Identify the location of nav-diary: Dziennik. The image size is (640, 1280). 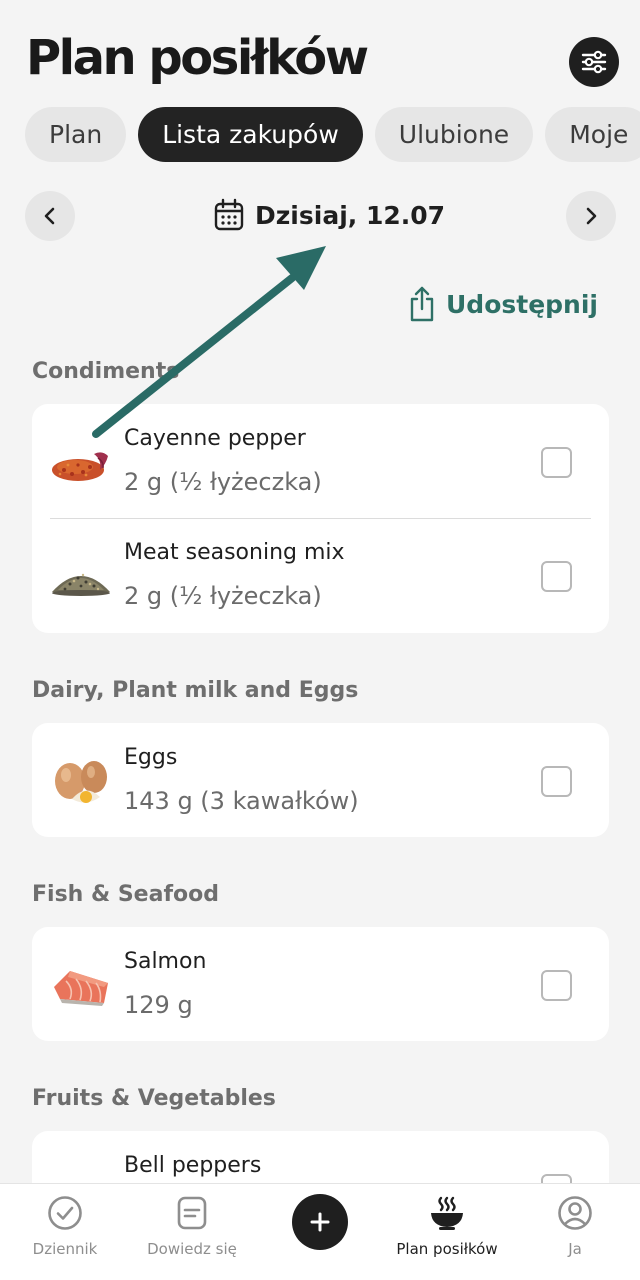
(65, 1226).